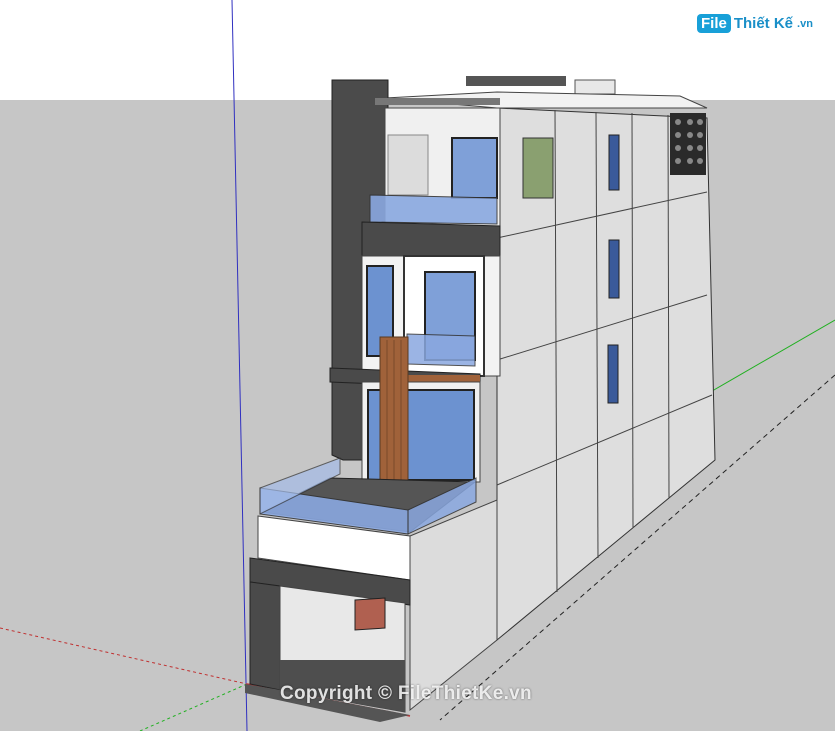 This screenshot has height=731, width=835. Describe the element at coordinates (441, 350) in the screenshot. I see `middle-glass-railing` at that location.